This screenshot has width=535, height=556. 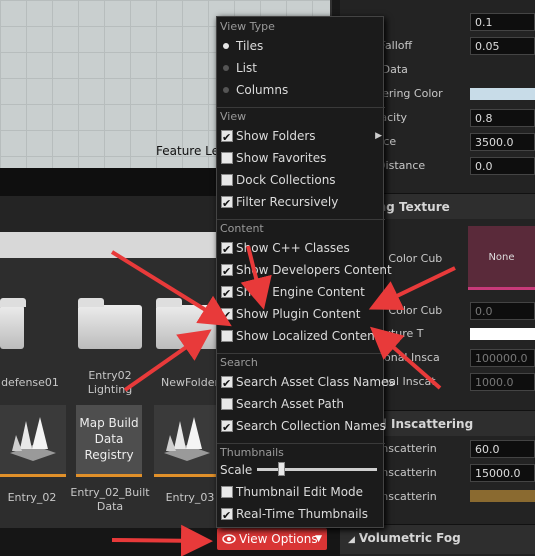 I want to click on asset-label: Entry_02, so click(x=32, y=497).